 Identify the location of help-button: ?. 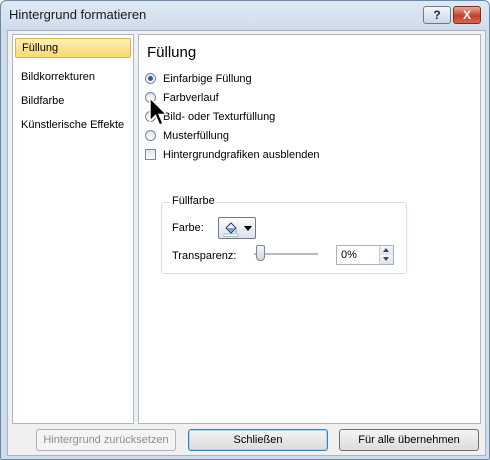
(437, 15).